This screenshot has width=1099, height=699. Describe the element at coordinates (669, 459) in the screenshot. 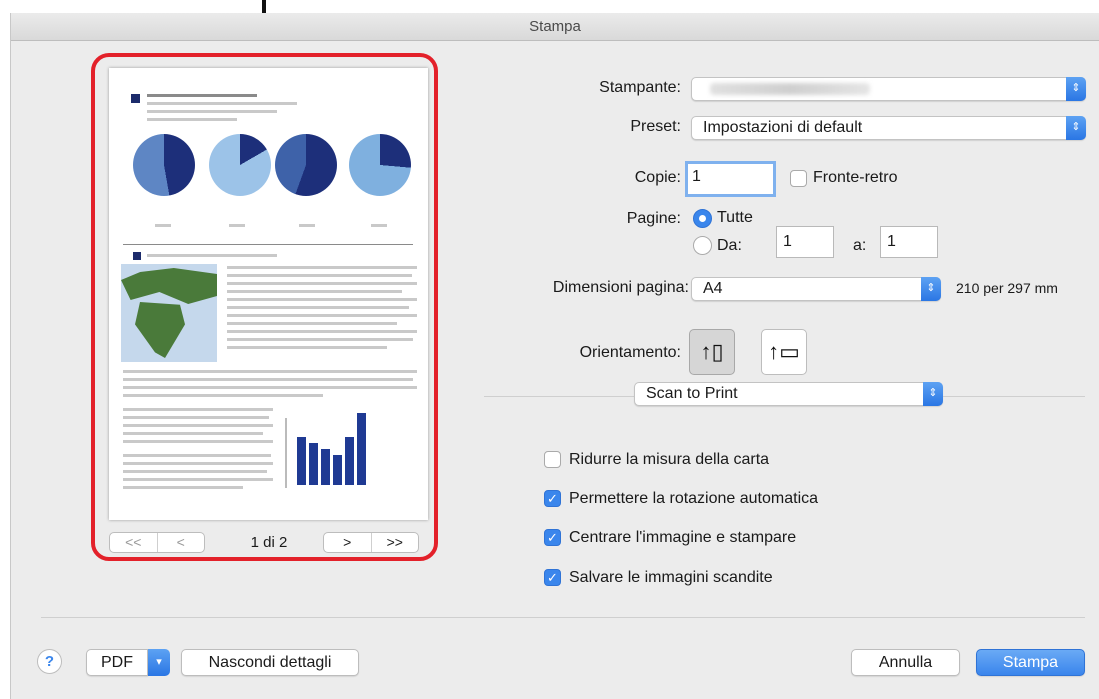

I see `reduce-paper-label: Ridurre la misura della carta` at that location.